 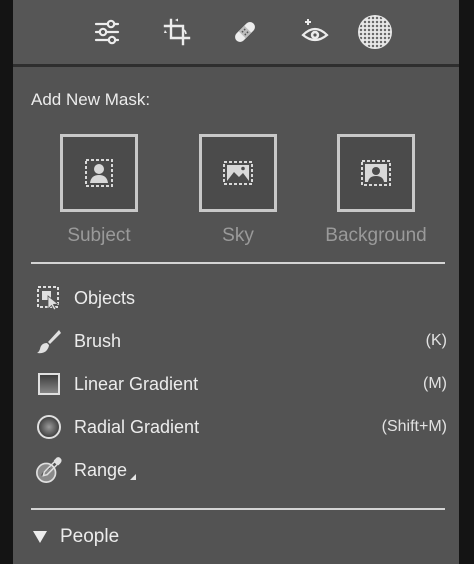 I want to click on bandage-icon, so click(x=245, y=32).